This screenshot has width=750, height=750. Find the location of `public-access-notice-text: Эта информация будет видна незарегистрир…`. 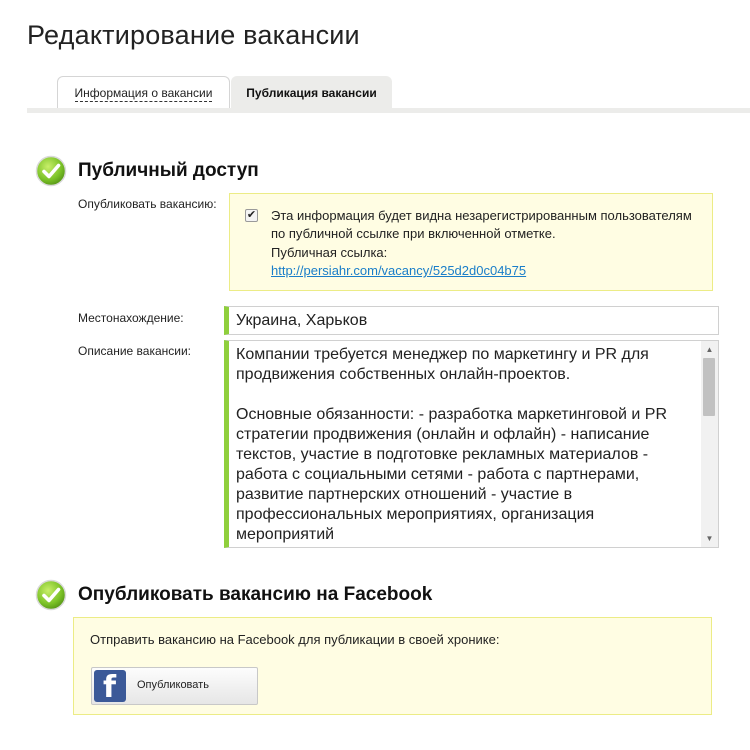

public-access-notice-text: Эта информация будет видна незарегистрир… is located at coordinates (481, 224).